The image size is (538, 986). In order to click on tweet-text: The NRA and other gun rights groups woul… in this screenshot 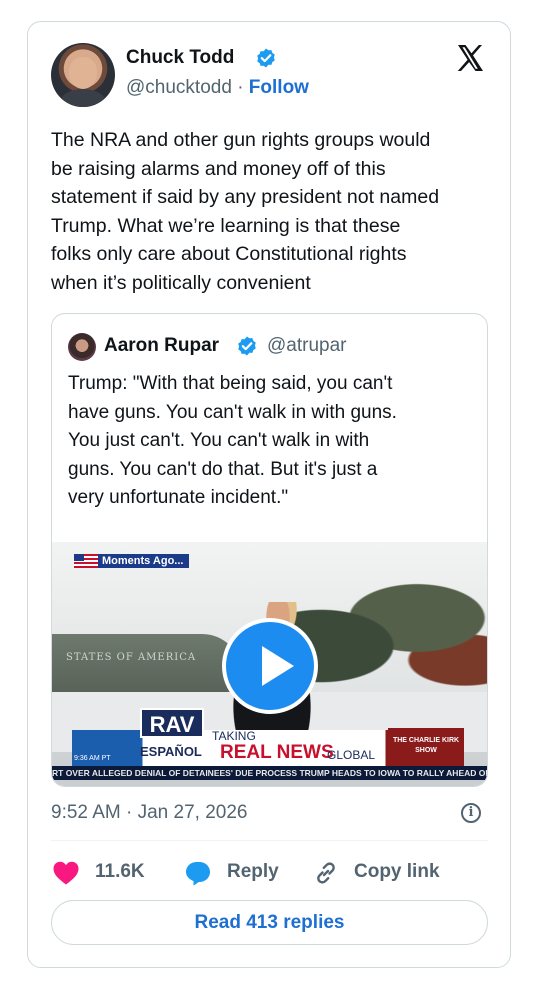, I will do `click(273, 211)`.